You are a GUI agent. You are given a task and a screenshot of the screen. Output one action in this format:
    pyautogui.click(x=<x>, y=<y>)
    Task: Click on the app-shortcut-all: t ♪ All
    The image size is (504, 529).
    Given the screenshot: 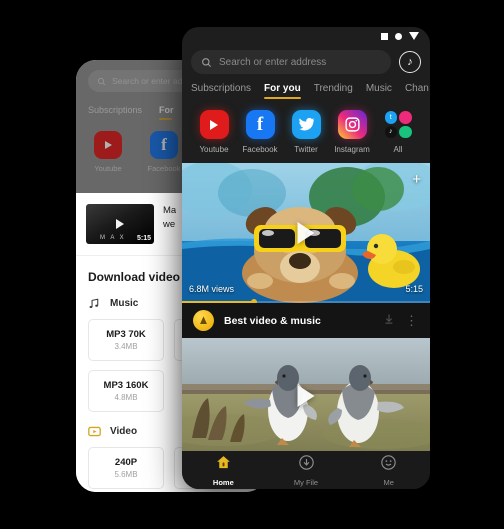 What is the action you would take?
    pyautogui.click(x=398, y=132)
    